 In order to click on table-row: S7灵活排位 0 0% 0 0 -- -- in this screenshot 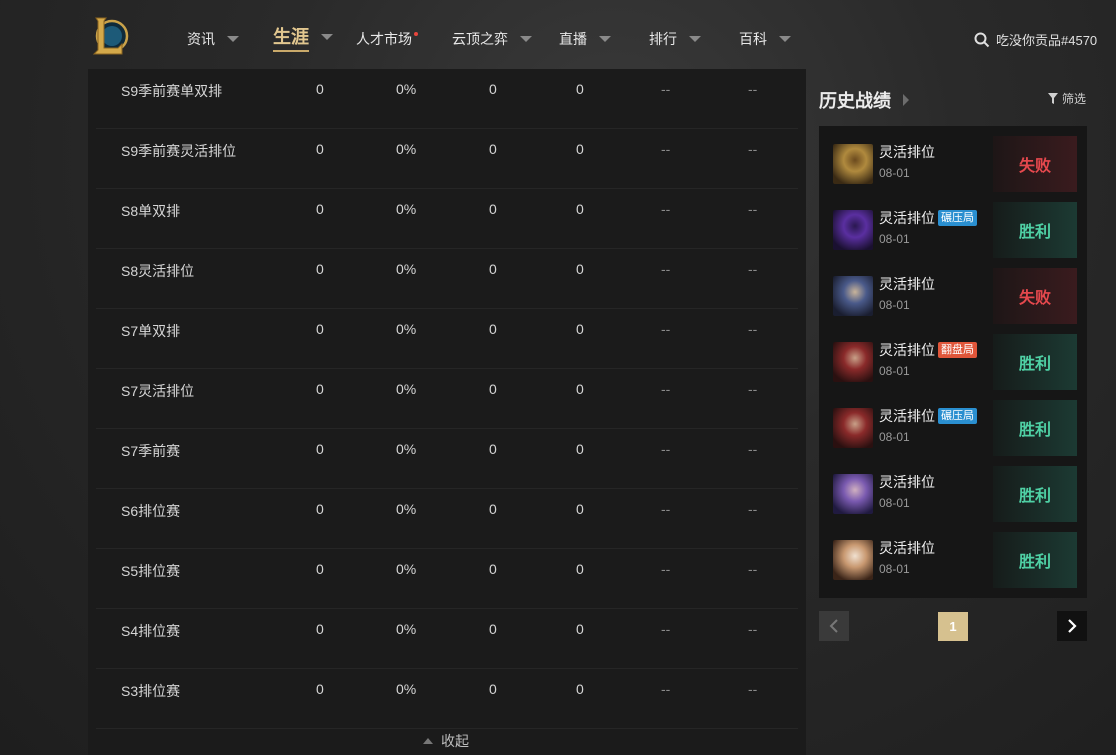, I will do `click(447, 399)`.